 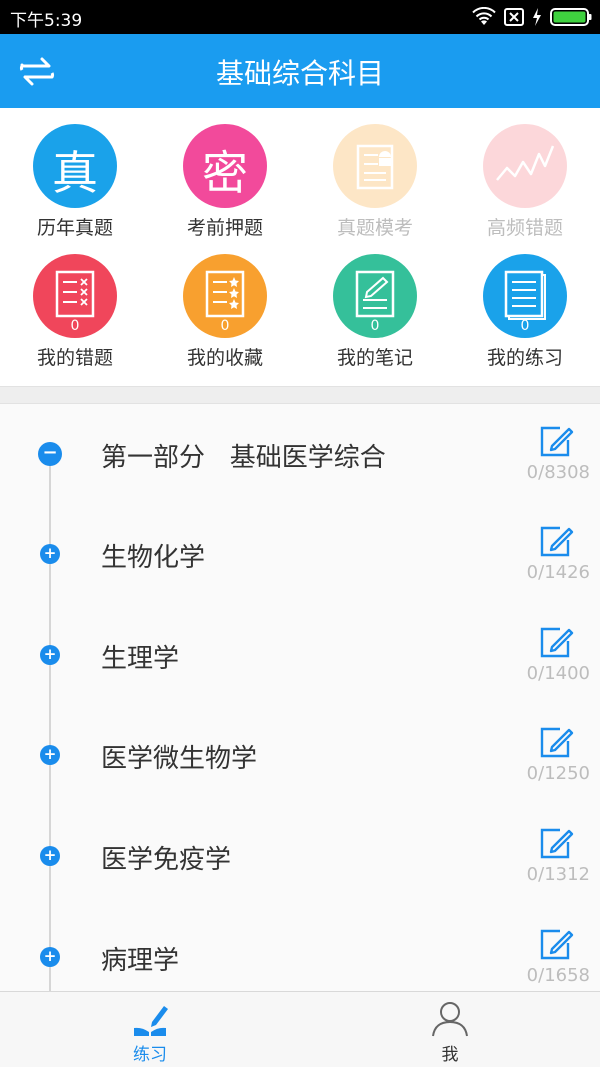 I want to click on secret-icon: 密, so click(x=225, y=166).